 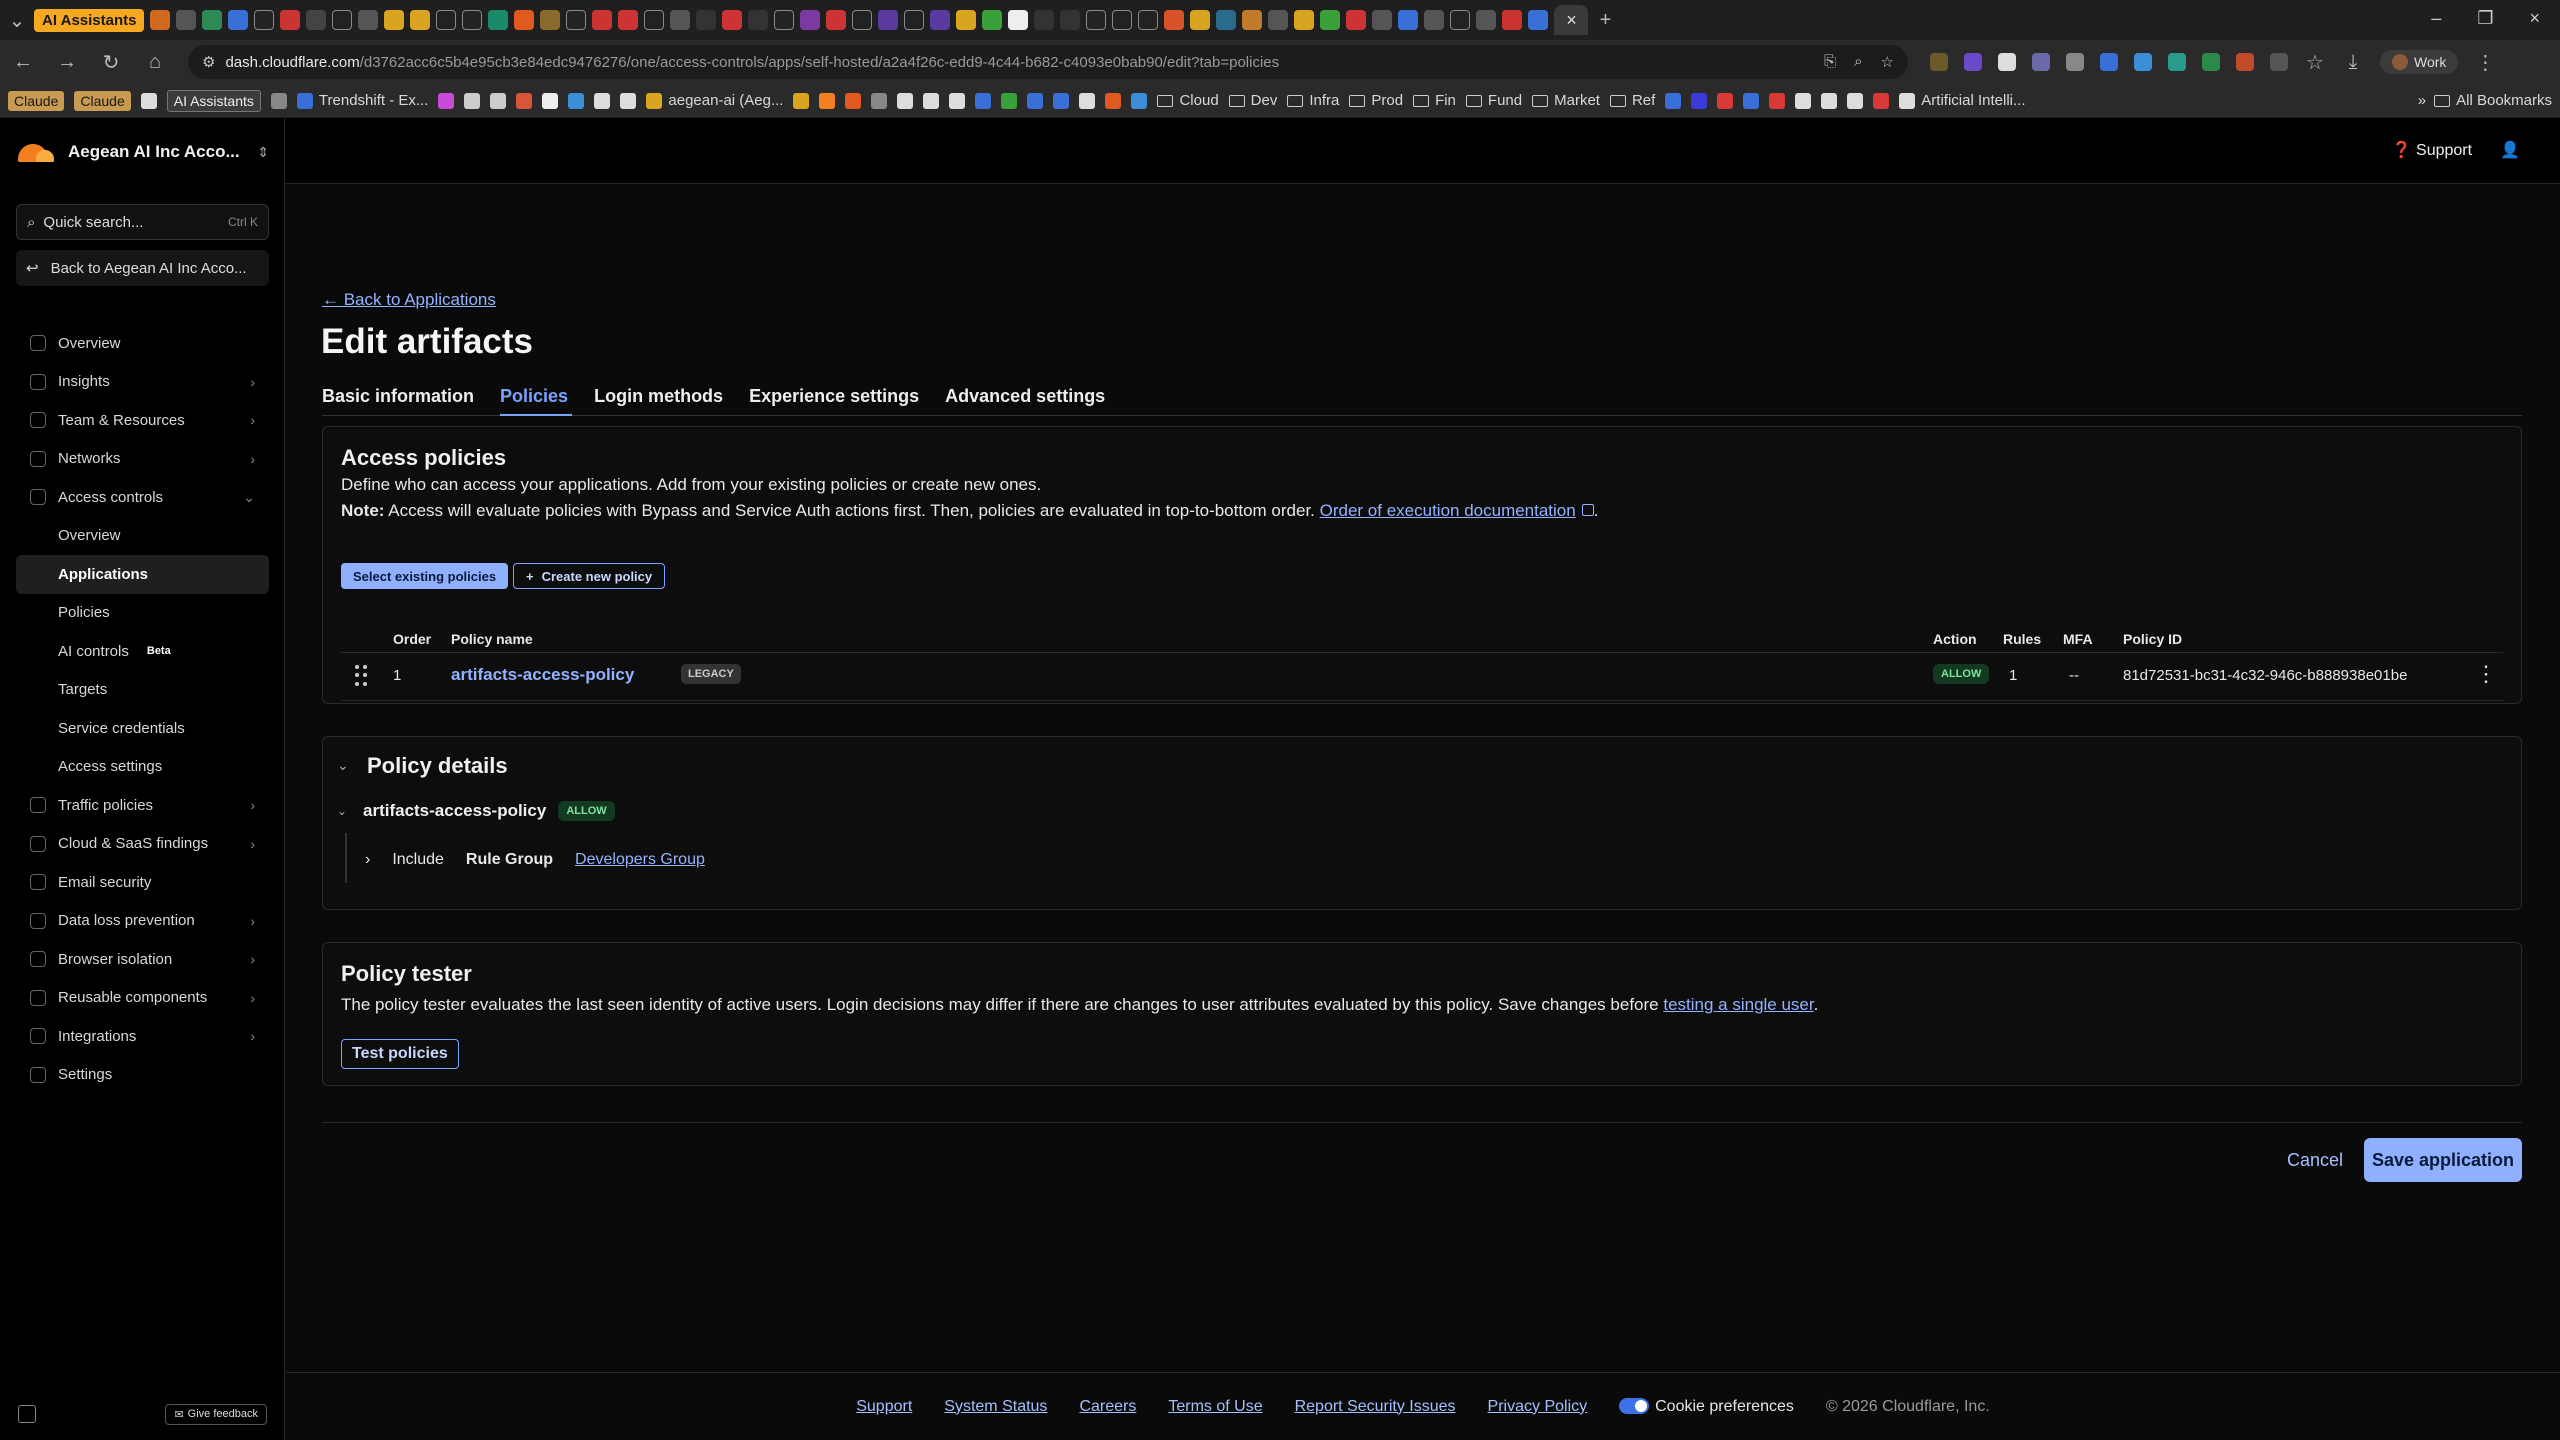 What do you see at coordinates (2315, 1160) in the screenshot?
I see `cancel-button: Cancel` at bounding box center [2315, 1160].